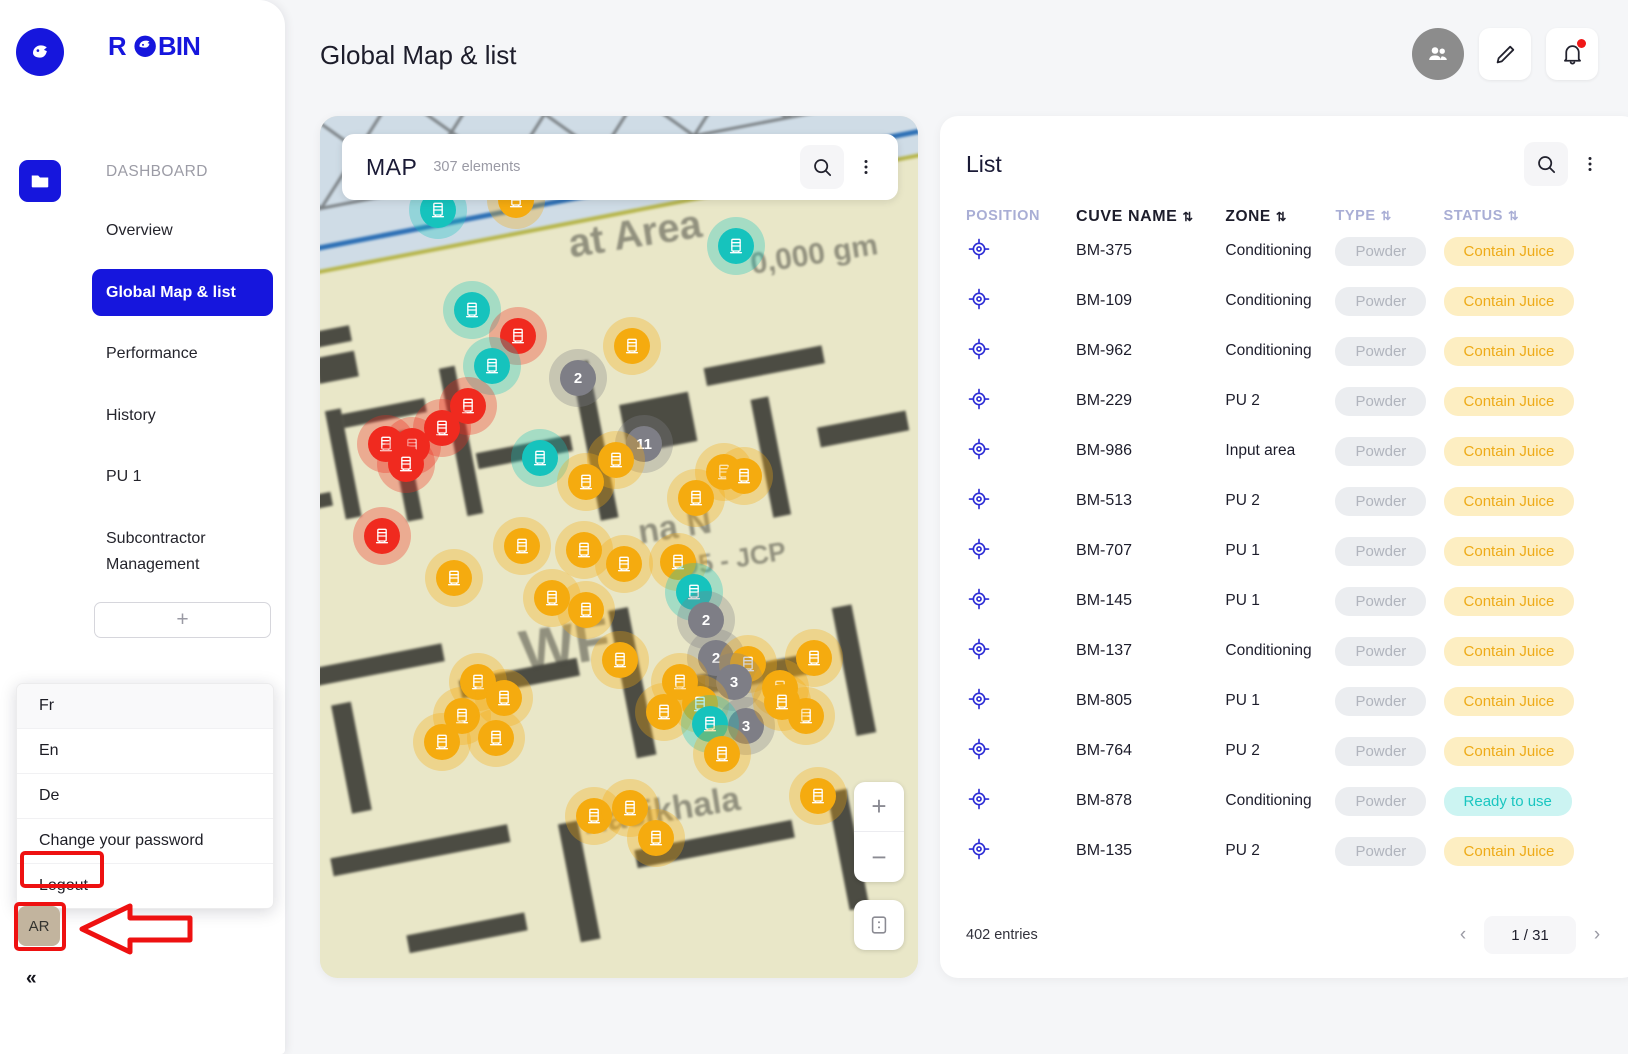 This screenshot has width=1628, height=1054. What do you see at coordinates (145, 841) in the screenshot?
I see `menu-item-change-password: Change your password` at bounding box center [145, 841].